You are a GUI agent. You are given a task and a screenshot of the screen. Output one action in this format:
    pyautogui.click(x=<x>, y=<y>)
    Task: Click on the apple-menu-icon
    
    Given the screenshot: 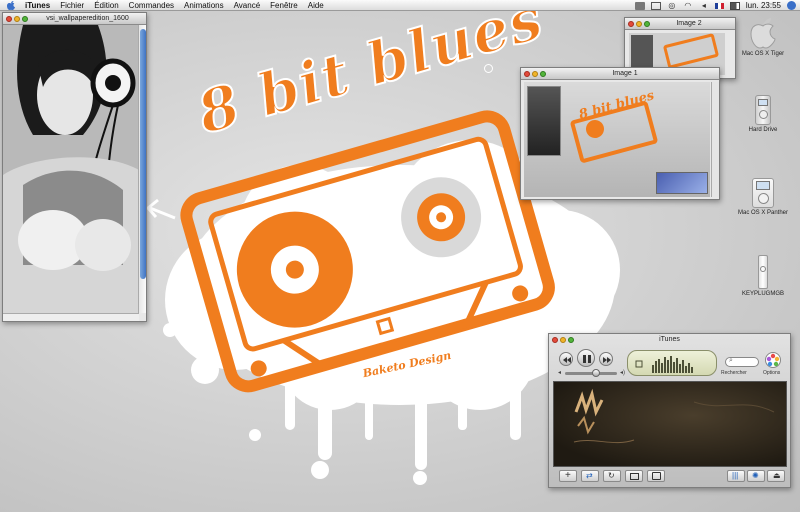 What is the action you would take?
    pyautogui.click(x=11, y=5)
    